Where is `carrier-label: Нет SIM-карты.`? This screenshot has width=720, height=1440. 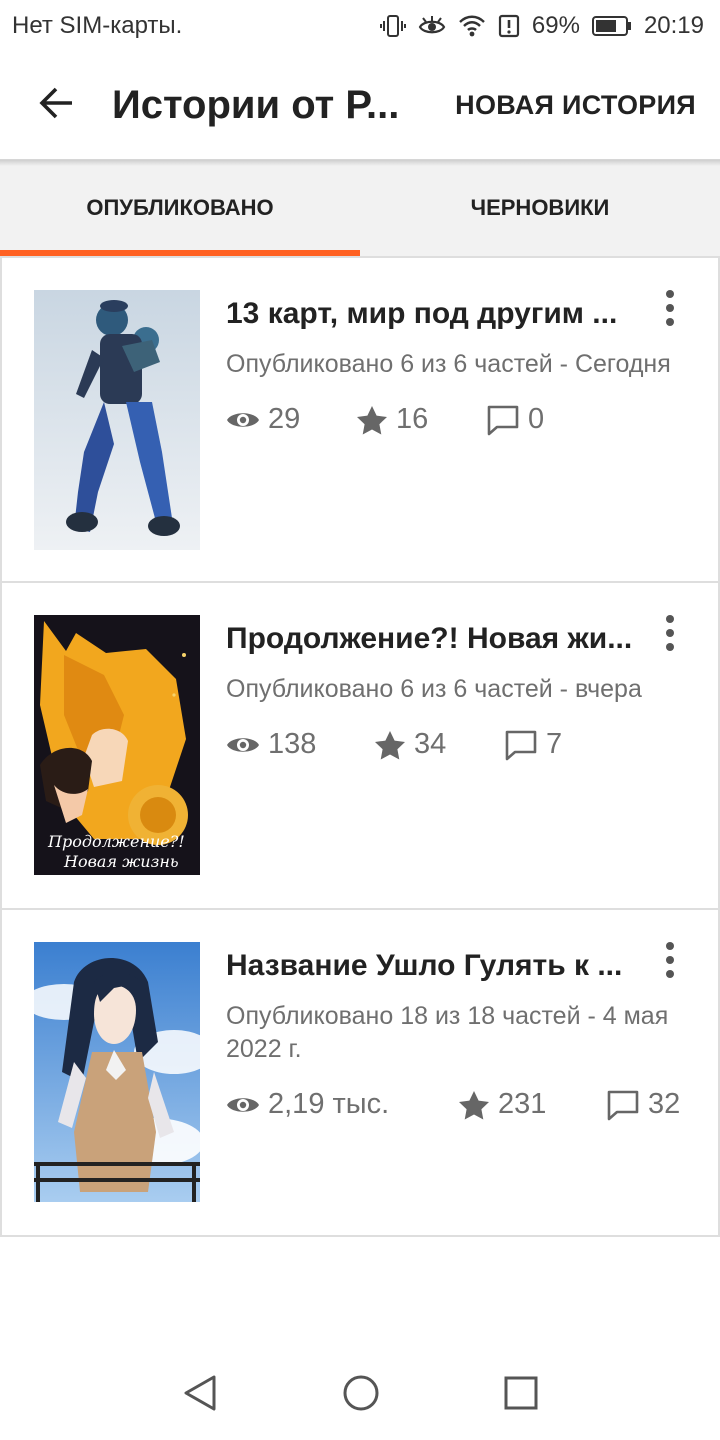 carrier-label: Нет SIM-карты. is located at coordinates (97, 25).